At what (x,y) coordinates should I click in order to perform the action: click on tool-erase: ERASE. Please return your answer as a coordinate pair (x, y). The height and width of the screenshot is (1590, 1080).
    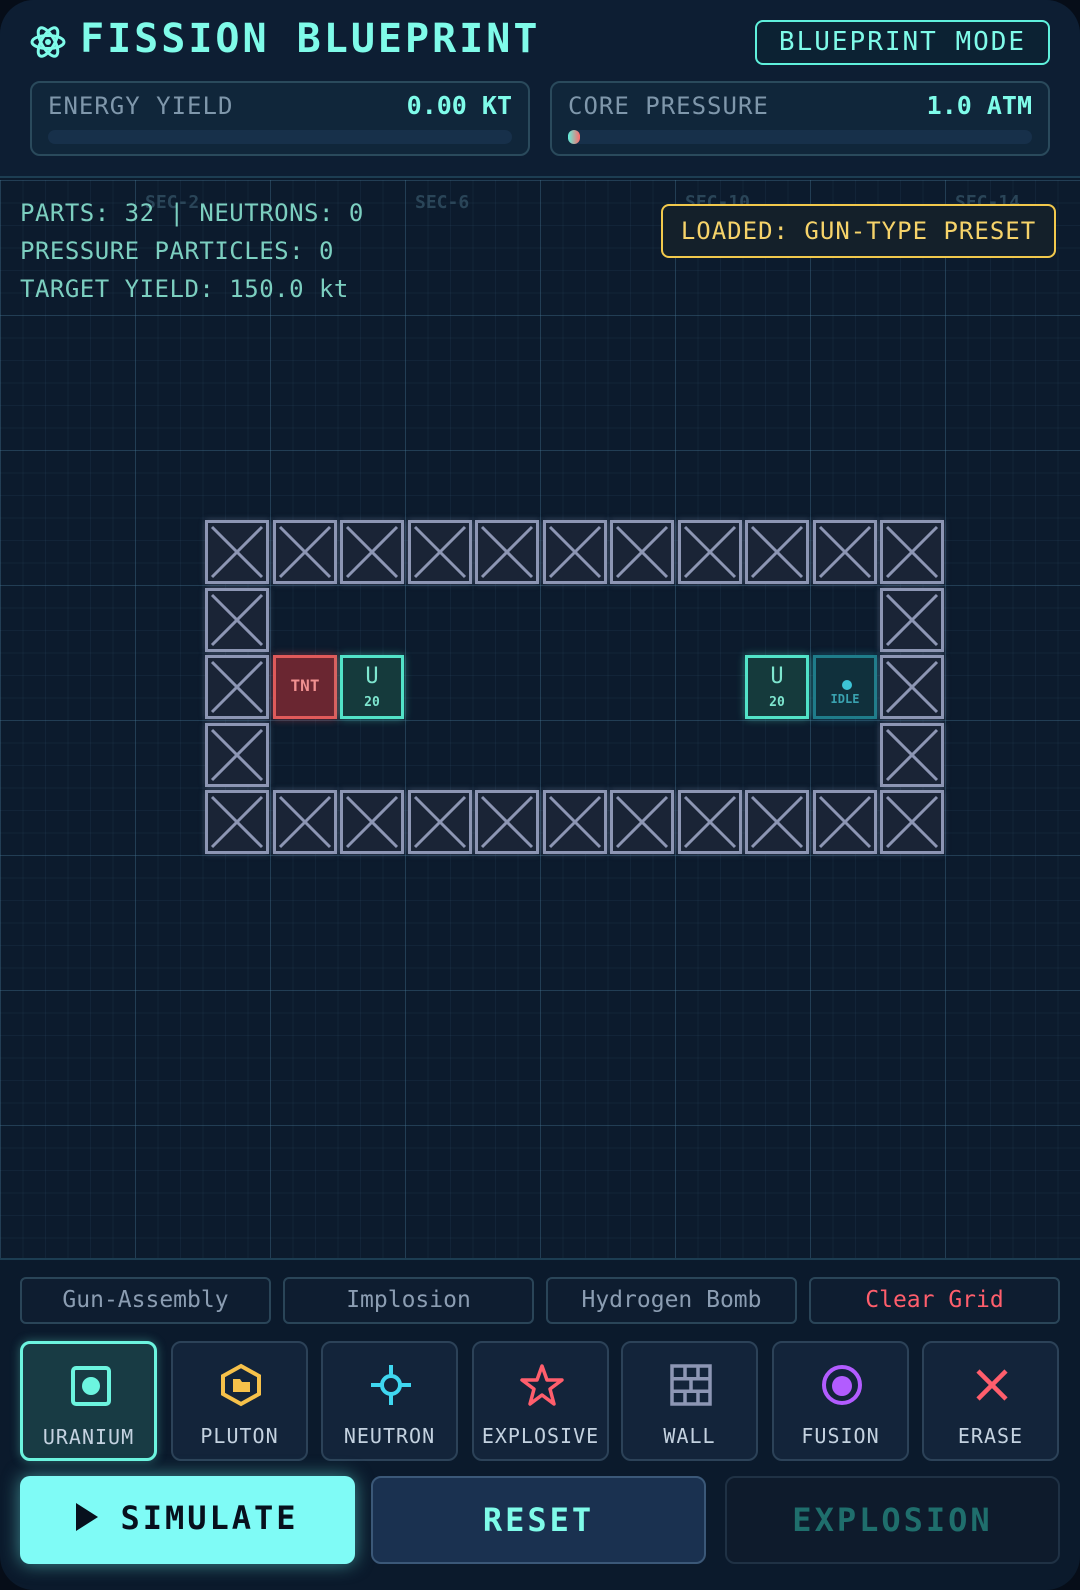
    Looking at the image, I should click on (990, 1401).